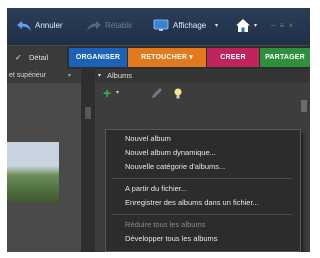 The height and width of the screenshot is (258, 320). Describe the element at coordinates (98, 57) in the screenshot. I see `tab-organiser: ORGANISER` at that location.